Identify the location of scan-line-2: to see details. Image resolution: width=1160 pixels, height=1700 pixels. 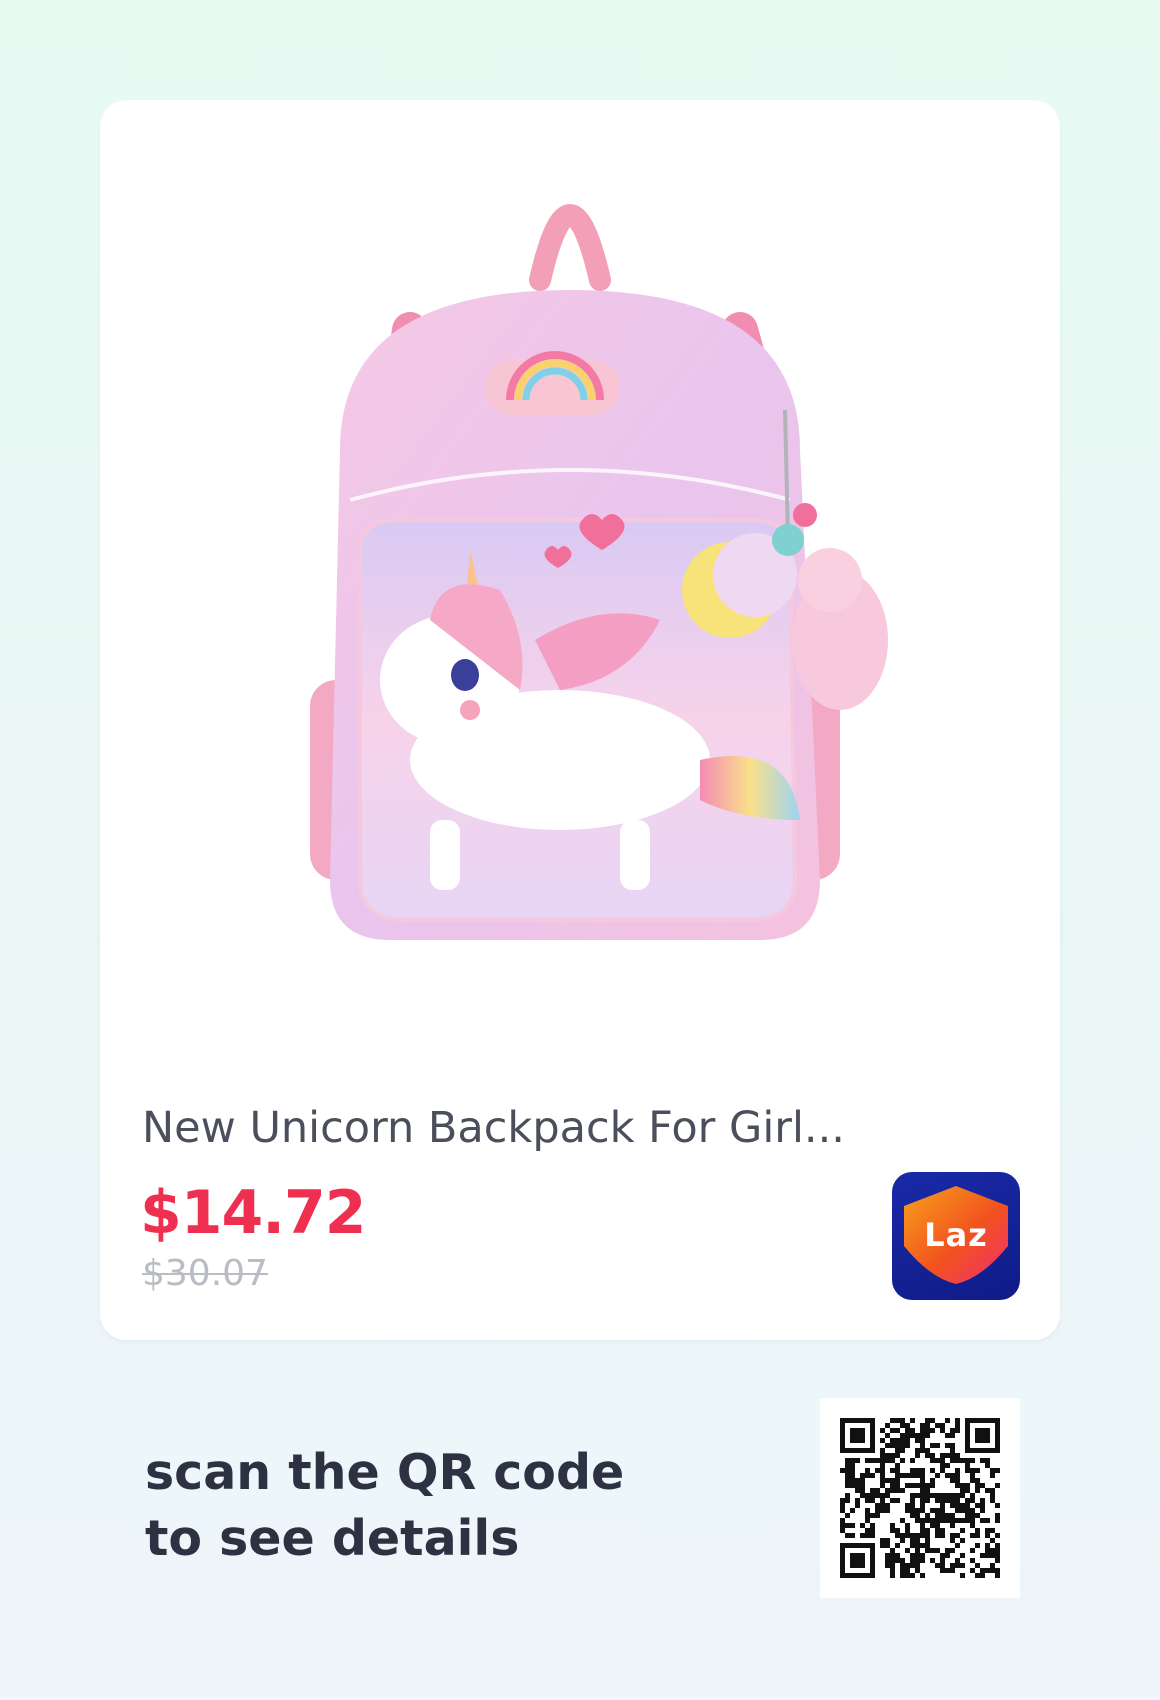
(332, 1538).